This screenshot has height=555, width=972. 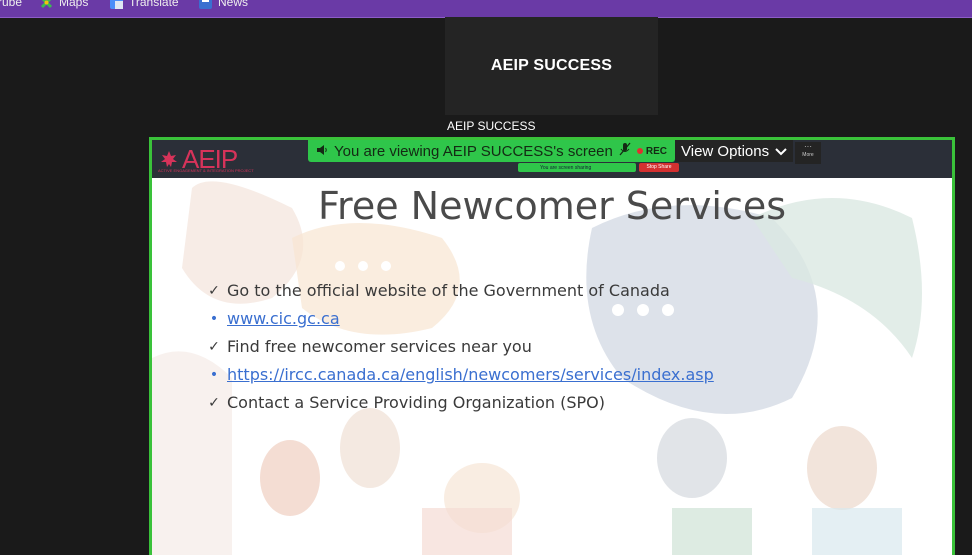 What do you see at coordinates (491, 126) in the screenshot?
I see `participant-caption: AEIP SUCCESS` at bounding box center [491, 126].